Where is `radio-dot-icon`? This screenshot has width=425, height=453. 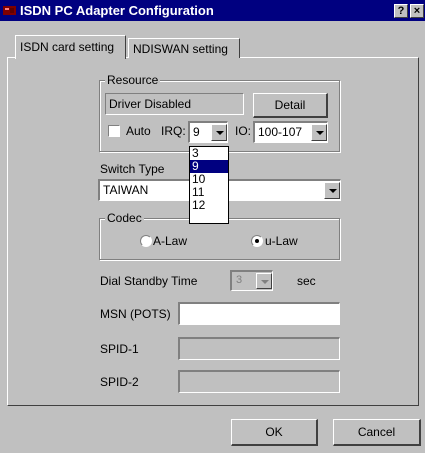 radio-dot-icon is located at coordinates (257, 241).